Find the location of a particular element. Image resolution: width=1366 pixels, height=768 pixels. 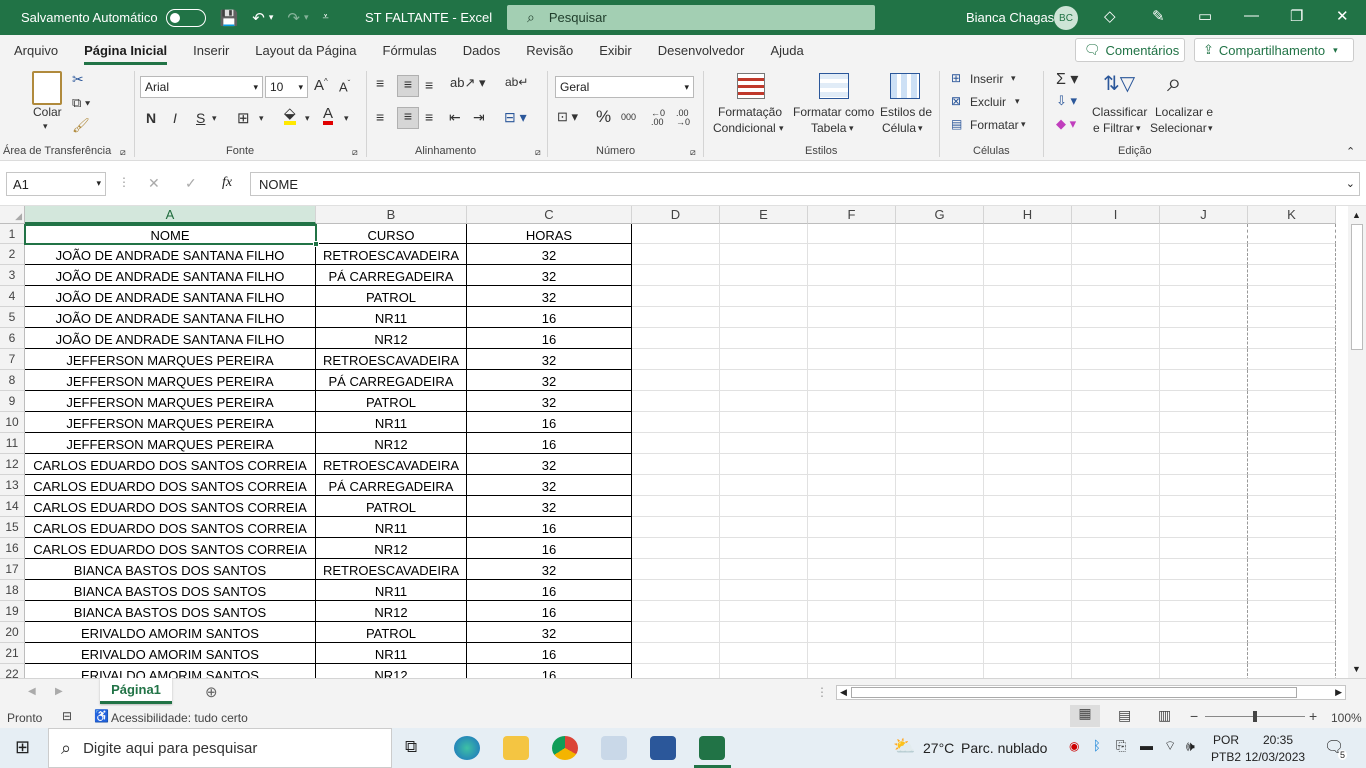

italic-button: I is located at coordinates (175, 118).